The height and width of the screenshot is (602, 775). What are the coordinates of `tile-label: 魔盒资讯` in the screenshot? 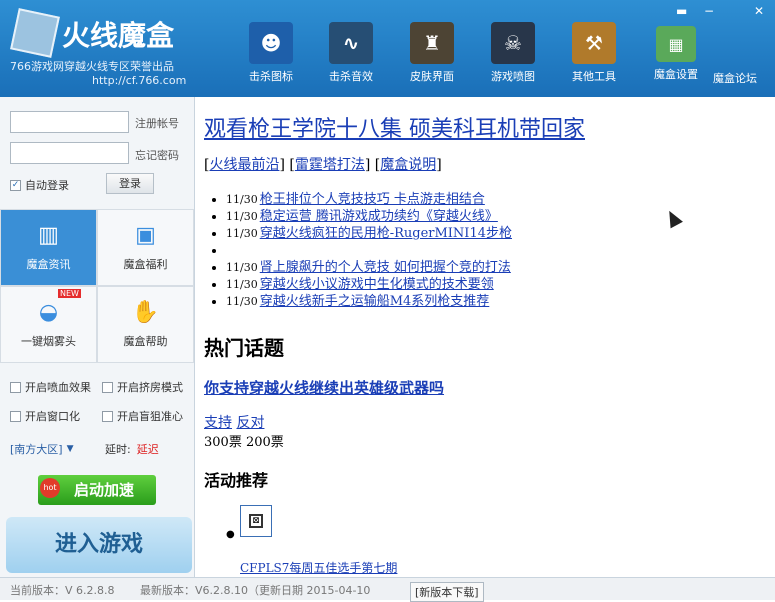 It's located at (48, 264).